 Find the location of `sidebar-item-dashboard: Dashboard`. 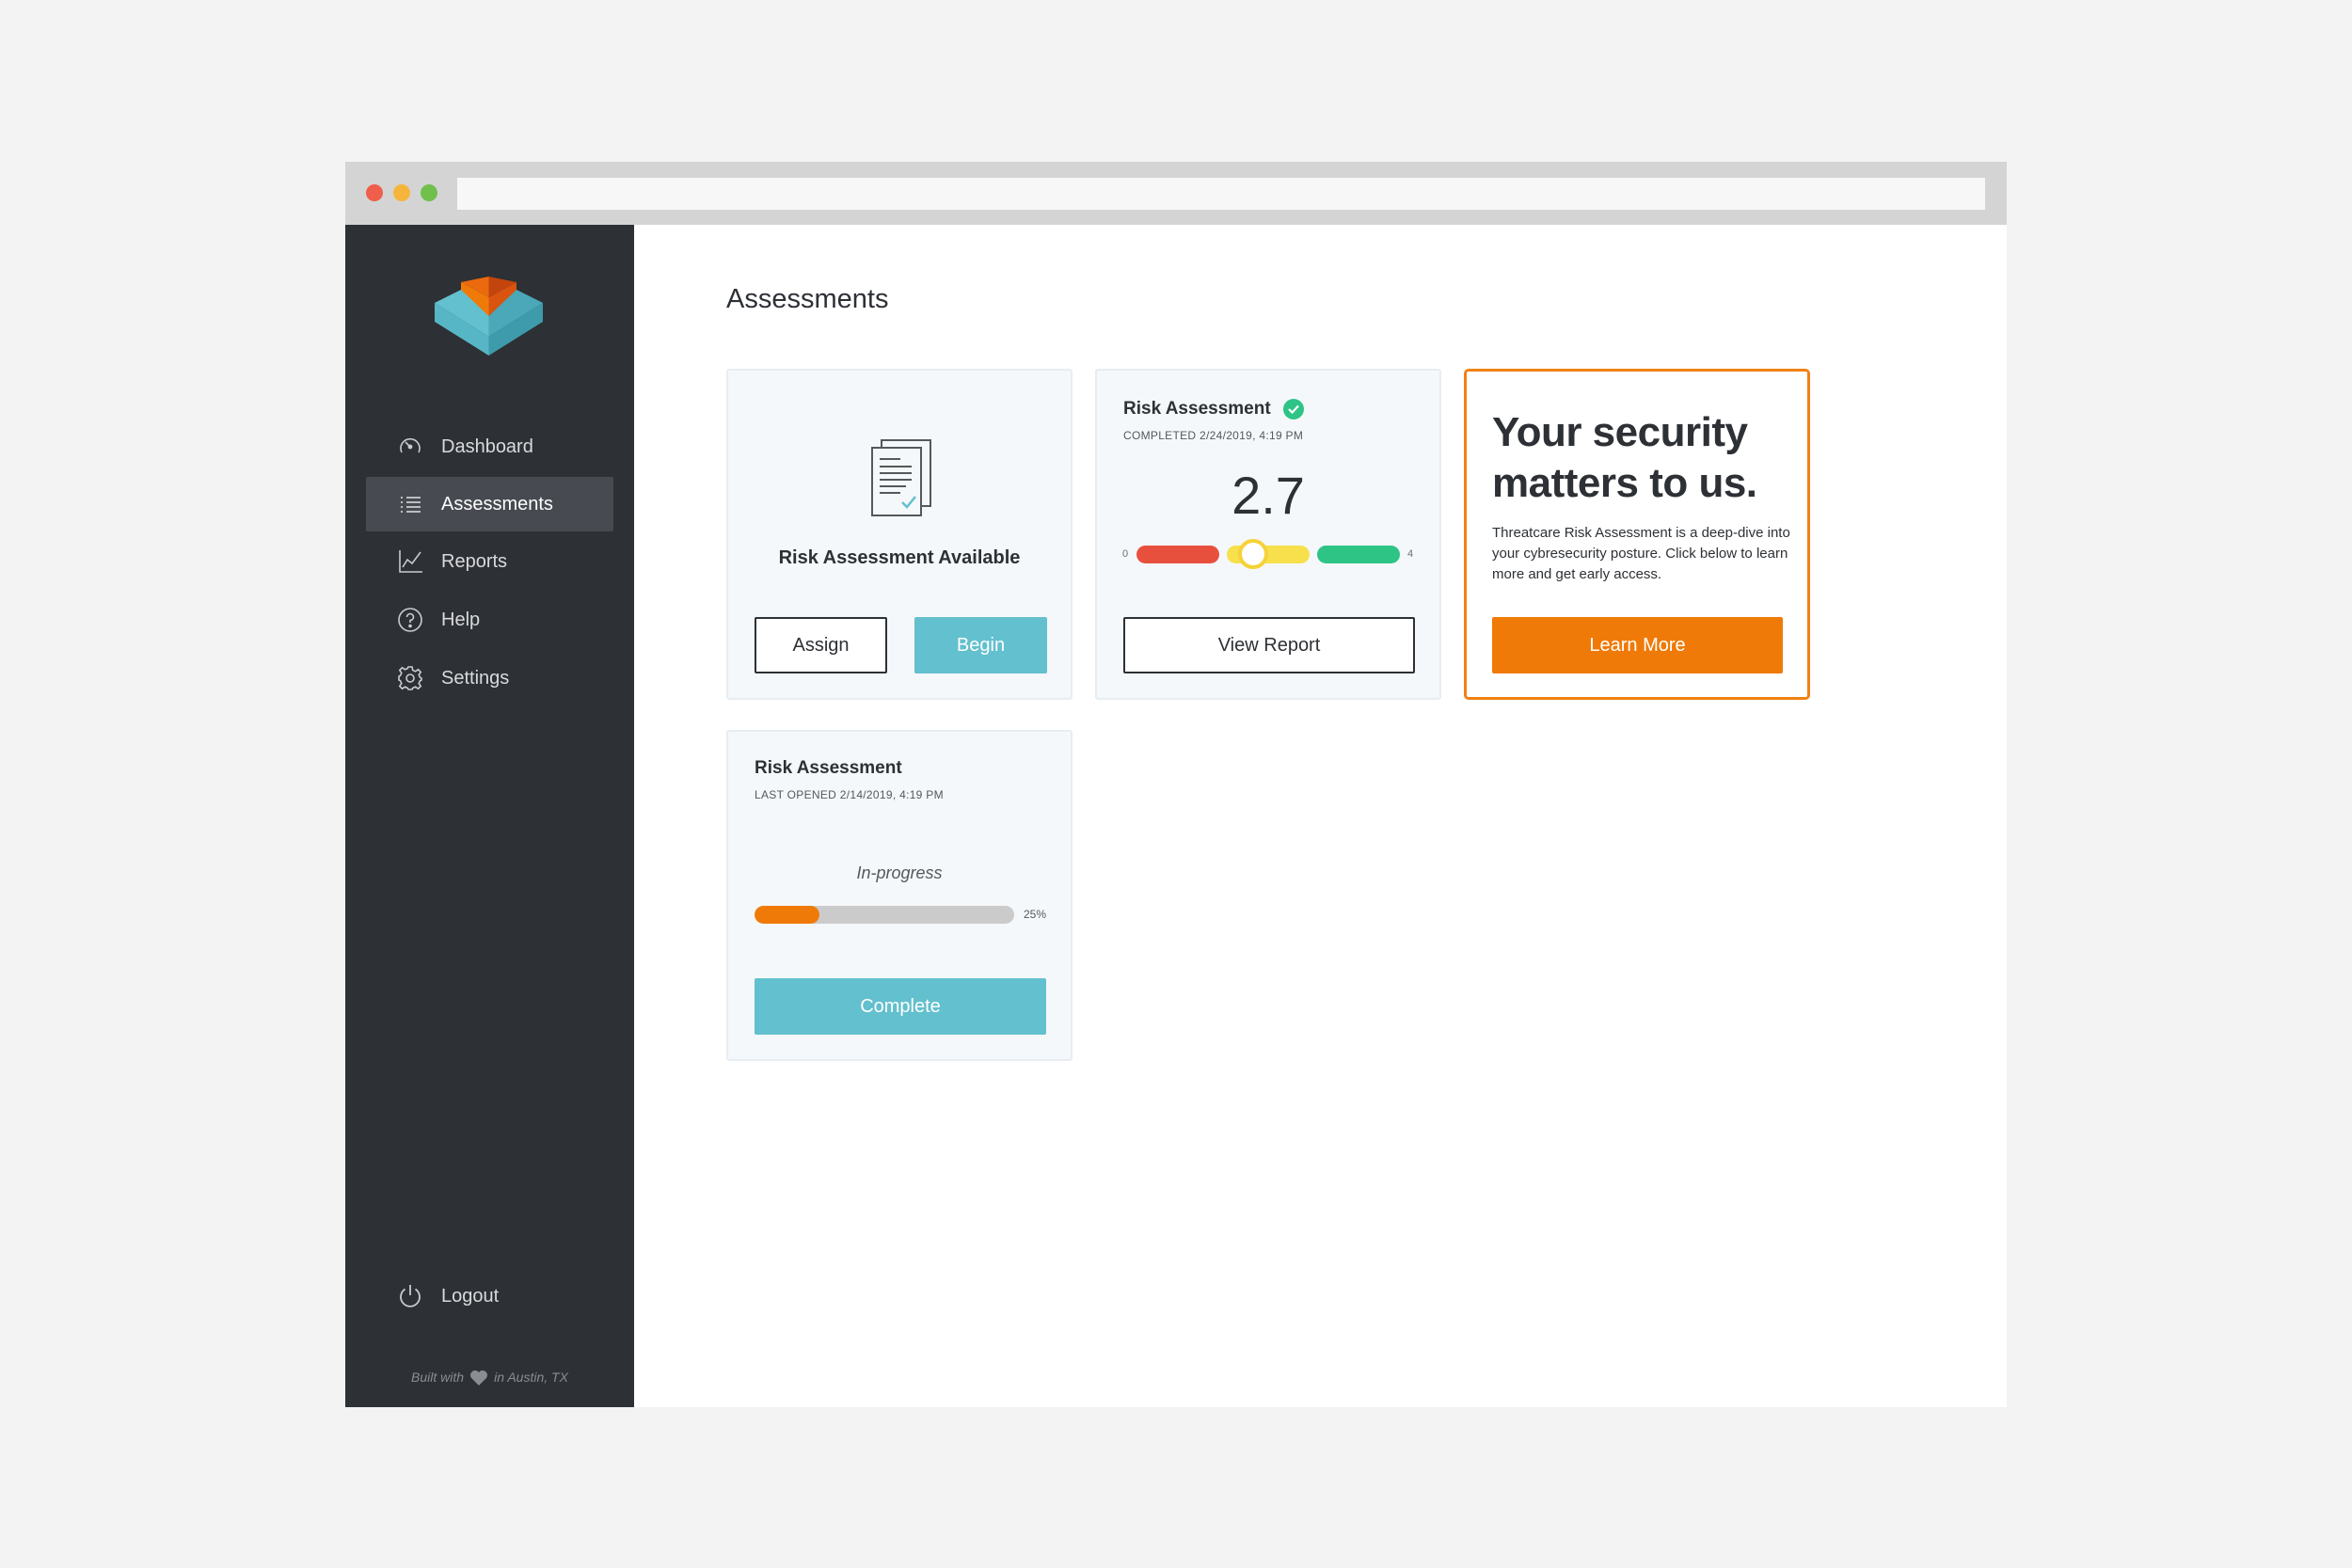

sidebar-item-dashboard: Dashboard is located at coordinates (489, 447).